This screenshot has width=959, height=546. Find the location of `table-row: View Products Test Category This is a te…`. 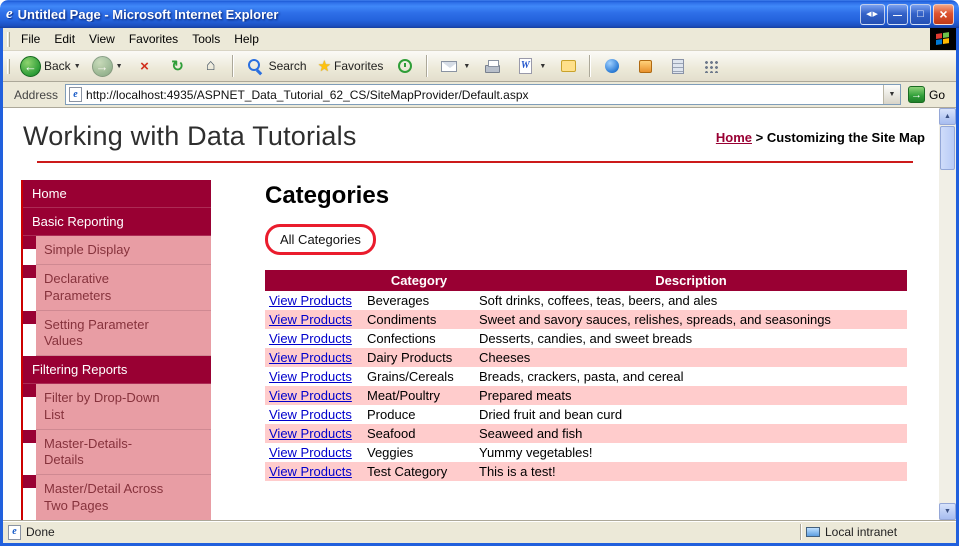

table-row: View Products Test Category This is a te… is located at coordinates (586, 471).